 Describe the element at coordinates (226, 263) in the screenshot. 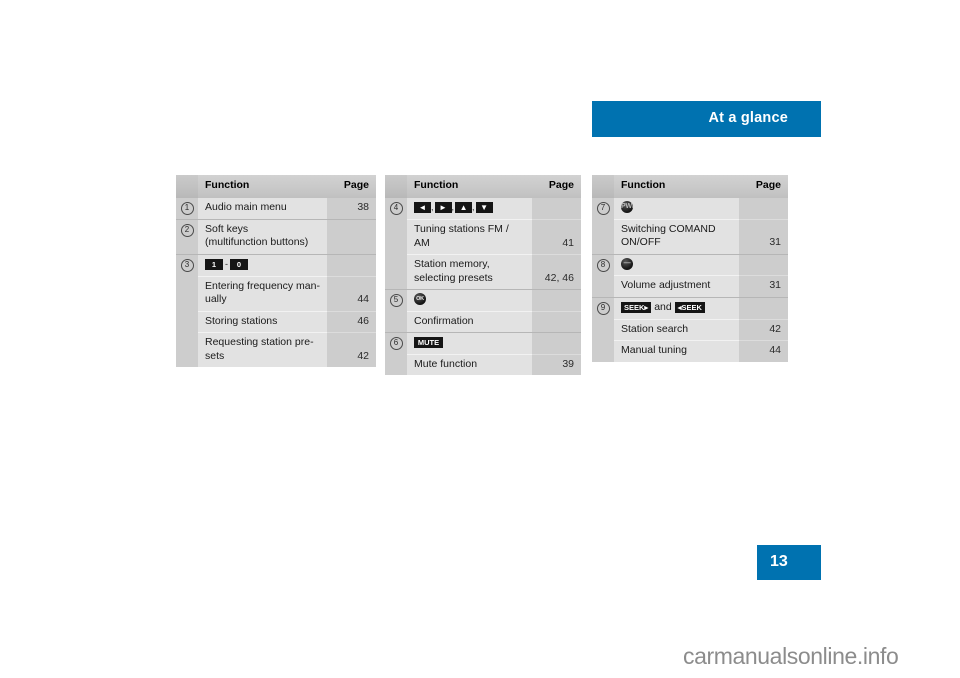

I see `range-dash: -` at that location.